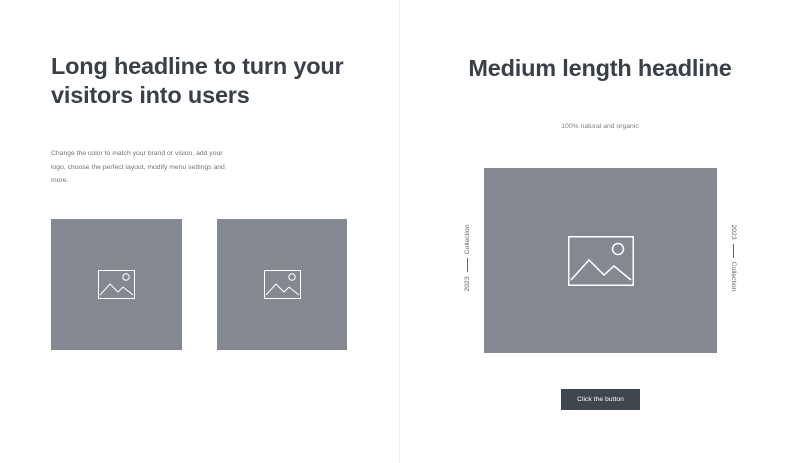 The height and width of the screenshot is (463, 800). What do you see at coordinates (600, 68) in the screenshot?
I see `right-headline: Medium length headline` at bounding box center [600, 68].